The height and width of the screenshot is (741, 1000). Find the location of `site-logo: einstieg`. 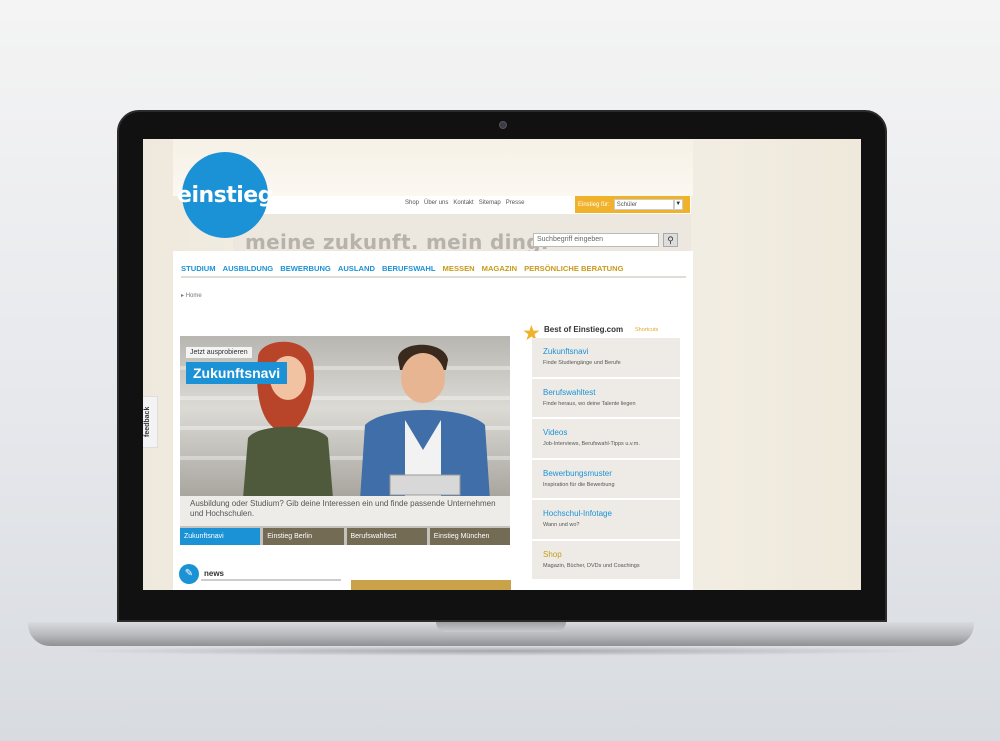

site-logo: einstieg is located at coordinates (225, 195).